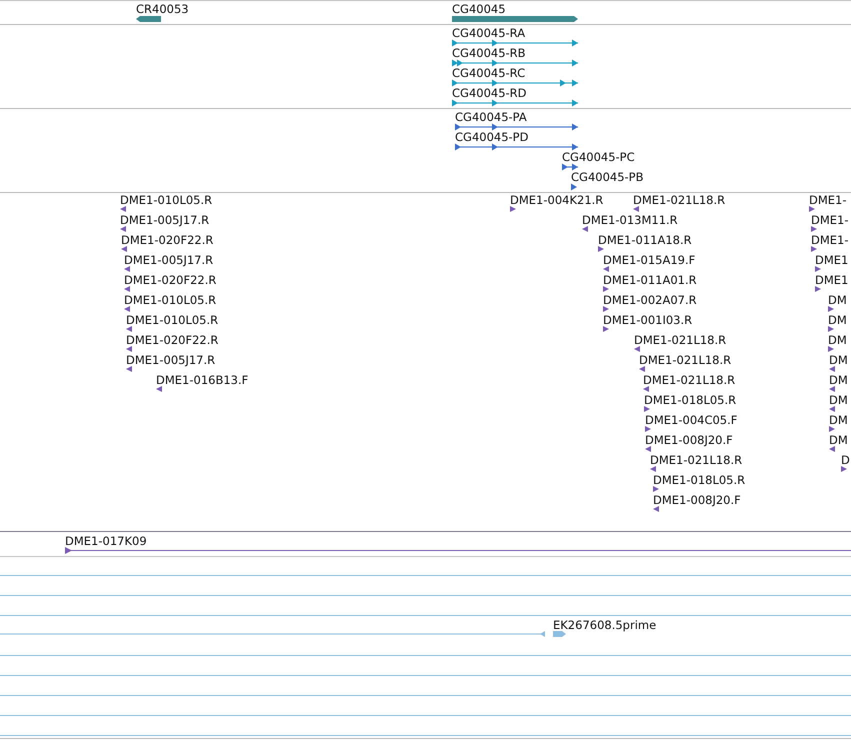 The height and width of the screenshot is (740, 851). Describe the element at coordinates (491, 137) in the screenshot. I see `feature-label: CG40045-PD` at that location.